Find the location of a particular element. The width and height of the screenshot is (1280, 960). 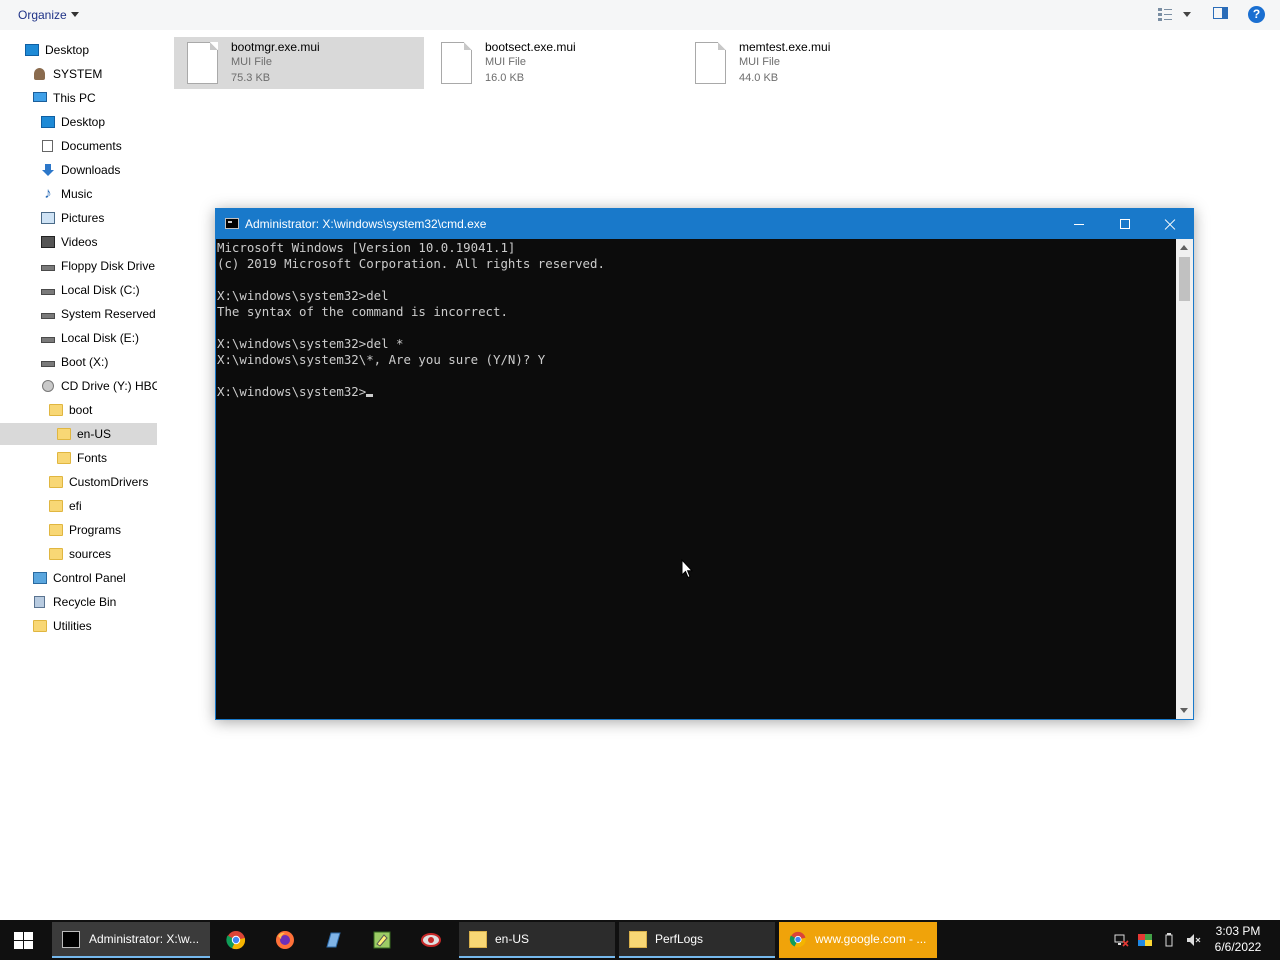

mouse-pointer-icon is located at coordinates (687, 569).